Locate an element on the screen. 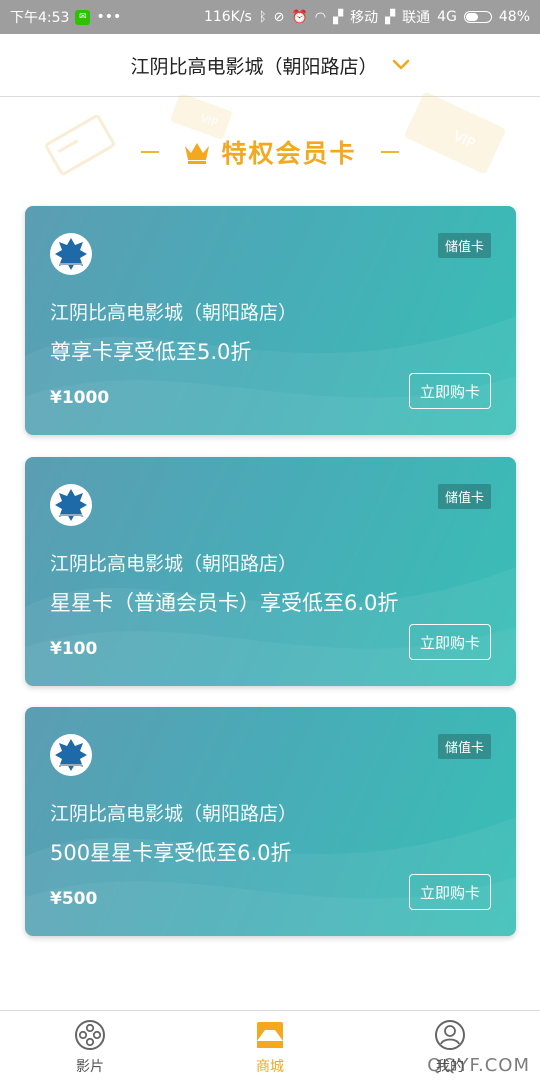  network-speed: 116K/s is located at coordinates (227, 17).